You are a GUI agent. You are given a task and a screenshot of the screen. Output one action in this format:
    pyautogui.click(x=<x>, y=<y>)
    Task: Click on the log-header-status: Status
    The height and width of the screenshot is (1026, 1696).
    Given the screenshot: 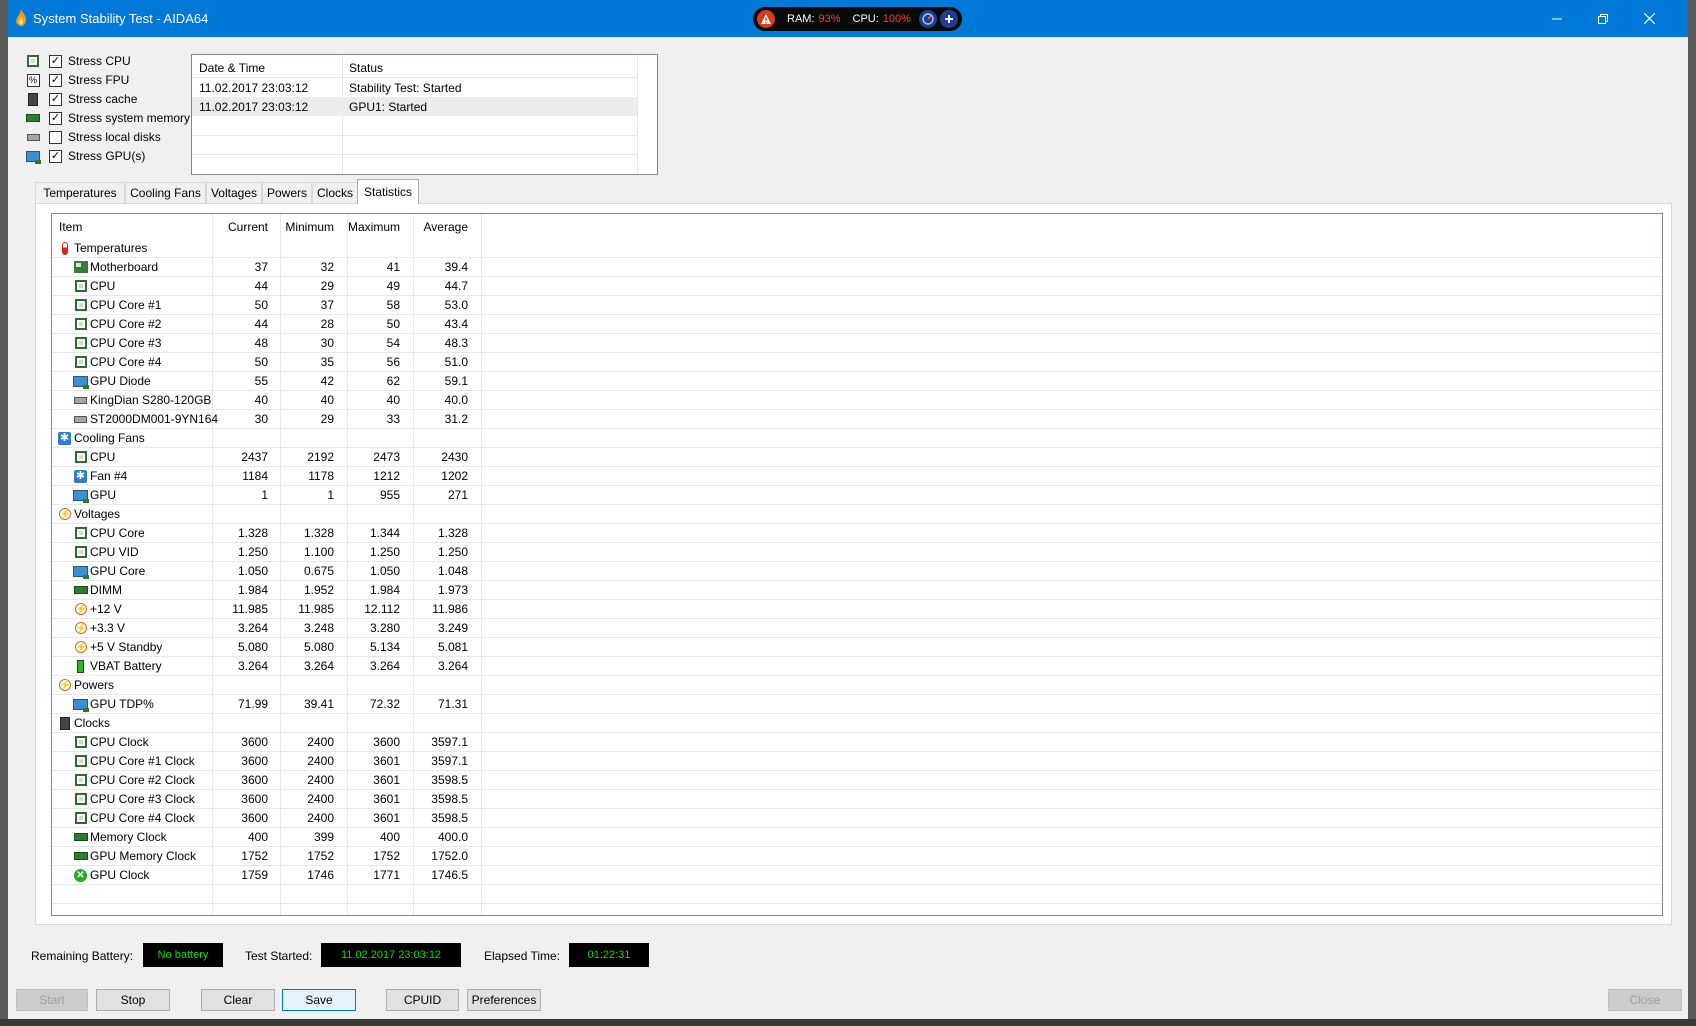 What is the action you would take?
    pyautogui.click(x=366, y=68)
    